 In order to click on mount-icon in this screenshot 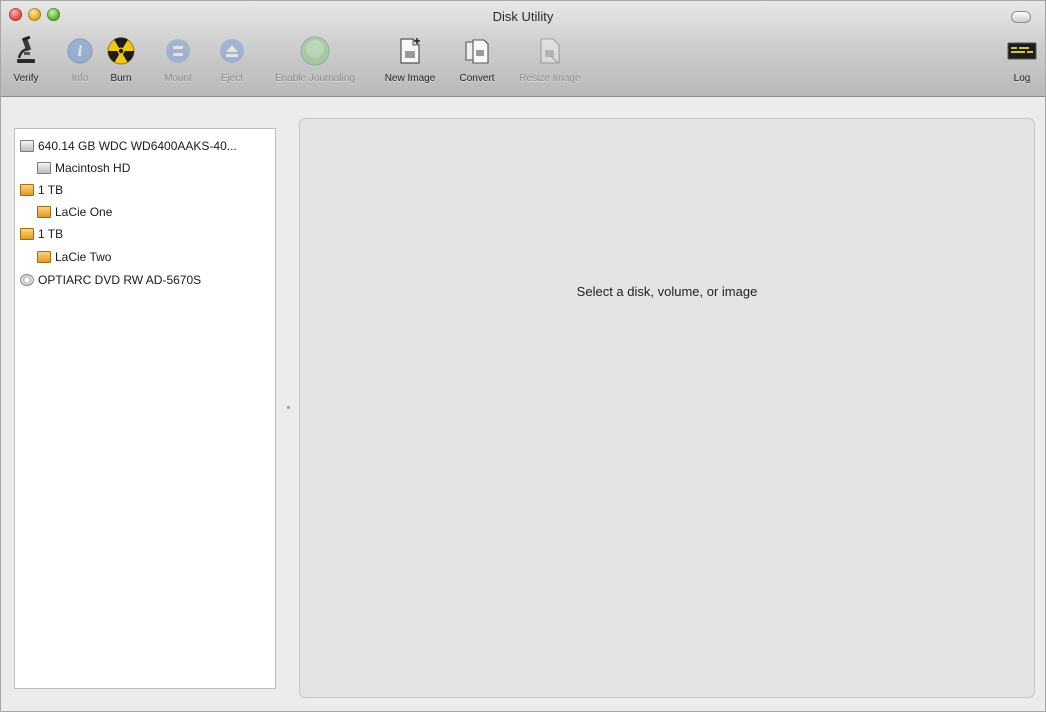, I will do `click(178, 51)`.